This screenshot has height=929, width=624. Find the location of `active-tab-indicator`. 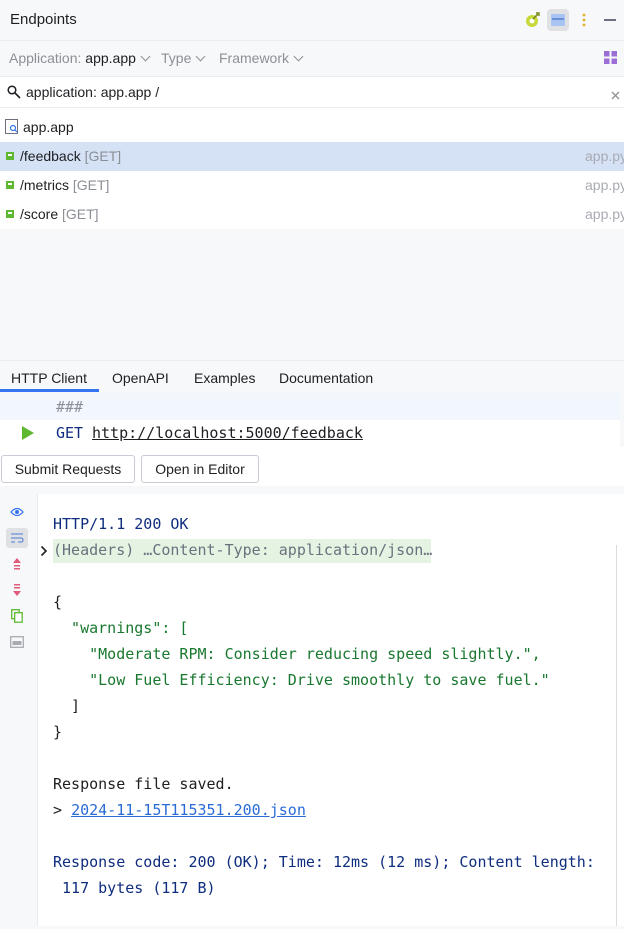

active-tab-indicator is located at coordinates (49, 390).